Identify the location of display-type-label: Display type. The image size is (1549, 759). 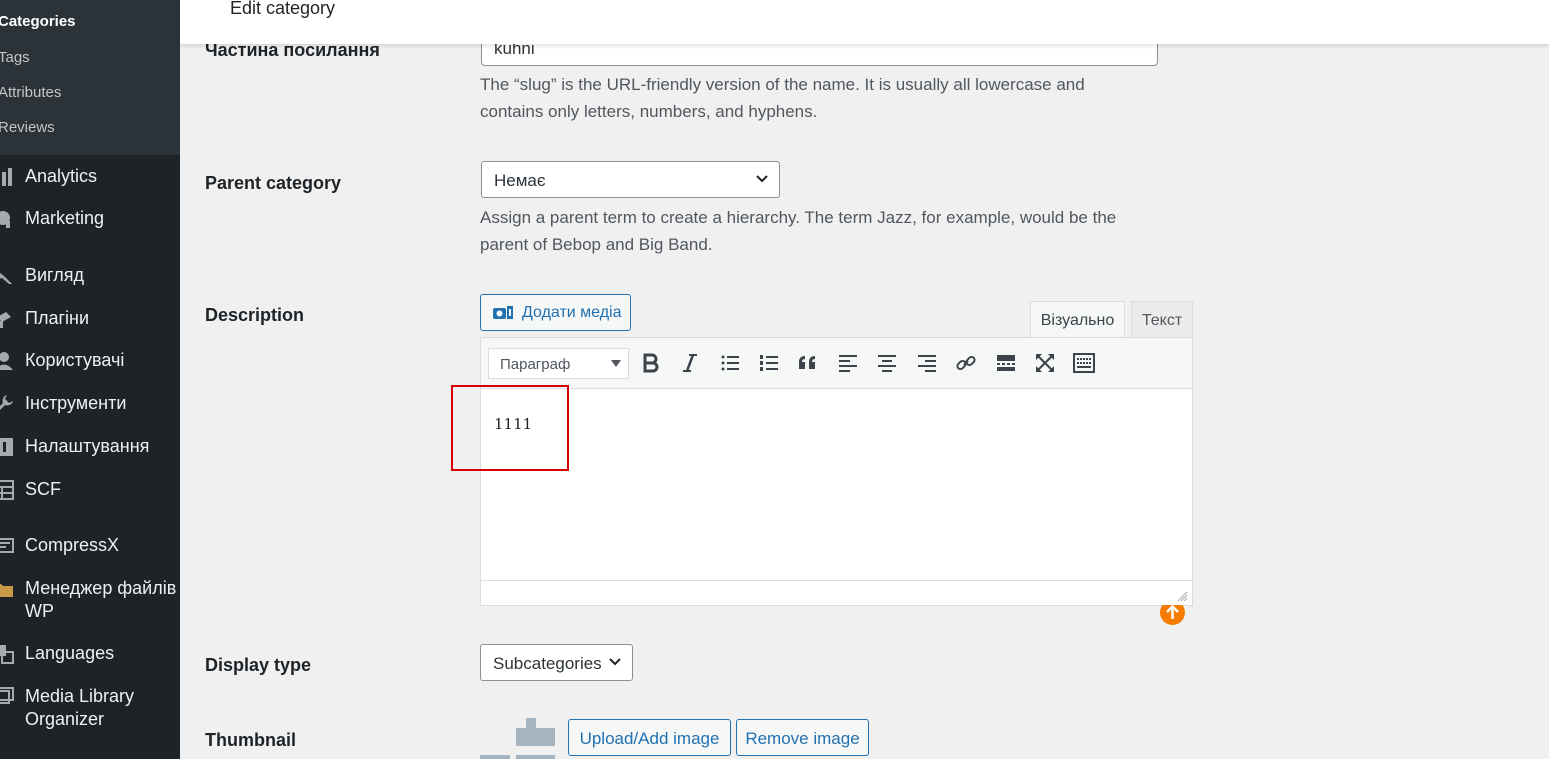
(258, 665).